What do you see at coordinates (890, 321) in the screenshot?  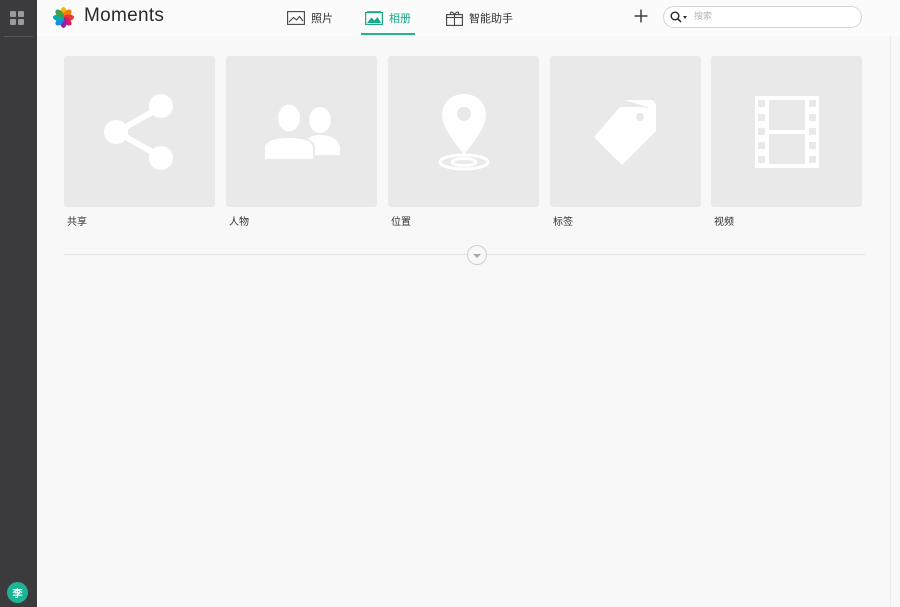 I see `content-edge` at bounding box center [890, 321].